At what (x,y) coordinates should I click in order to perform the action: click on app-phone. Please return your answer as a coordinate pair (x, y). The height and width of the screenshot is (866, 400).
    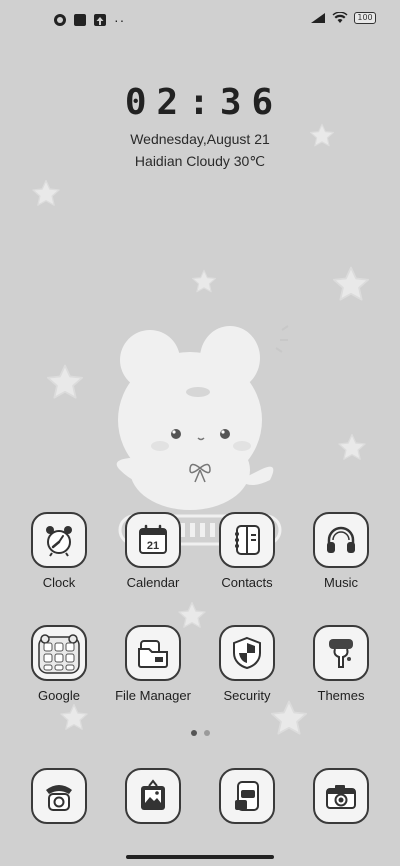
    Looking at the image, I should click on (59, 796).